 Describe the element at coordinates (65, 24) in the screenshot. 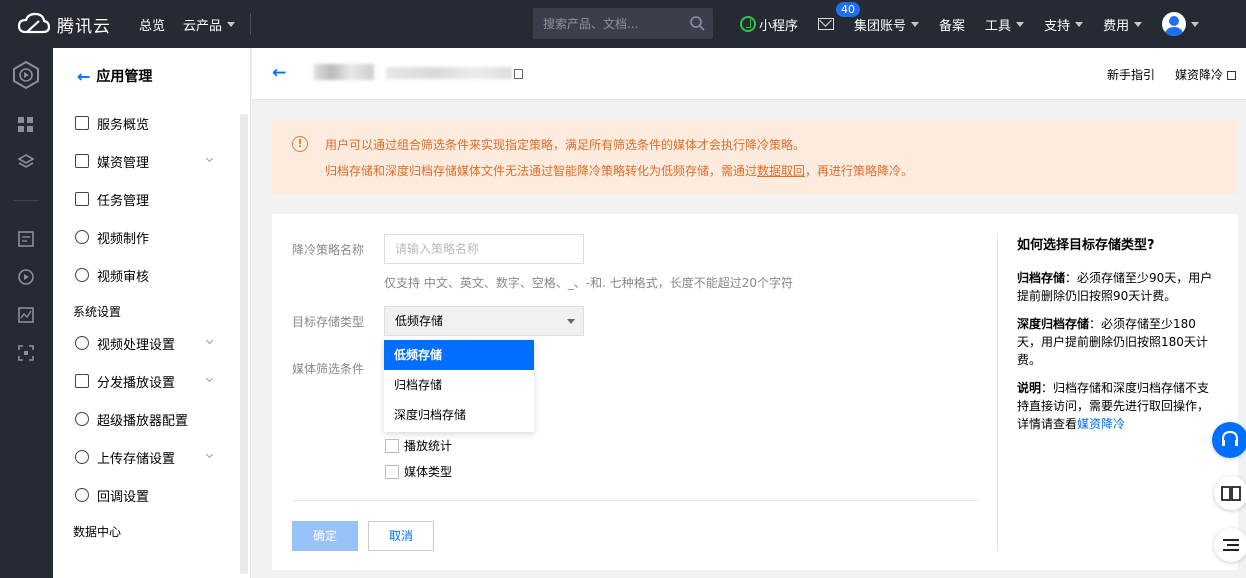

I see `brand-logo: 腾讯云` at that location.